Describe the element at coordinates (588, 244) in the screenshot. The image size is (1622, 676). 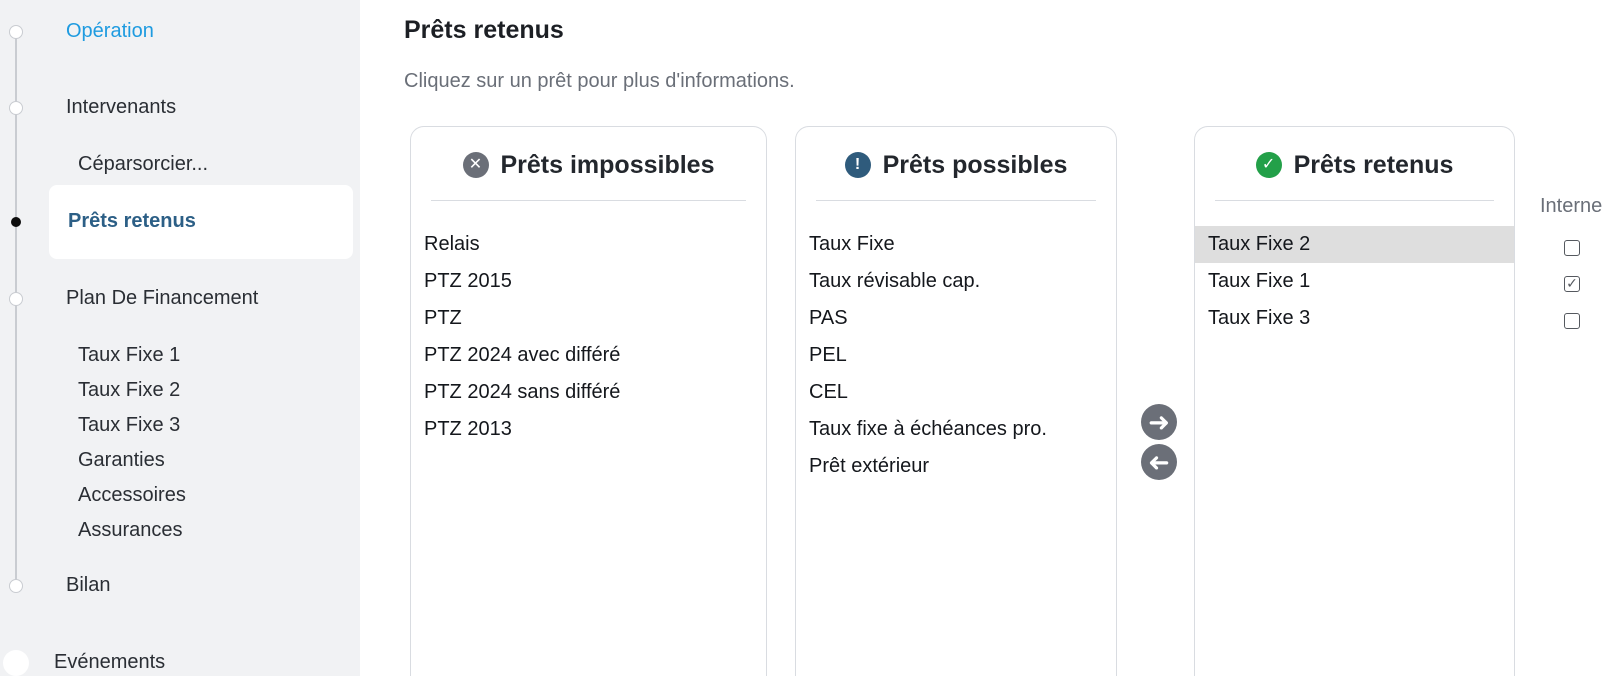
I see `list-item: Relais` at that location.